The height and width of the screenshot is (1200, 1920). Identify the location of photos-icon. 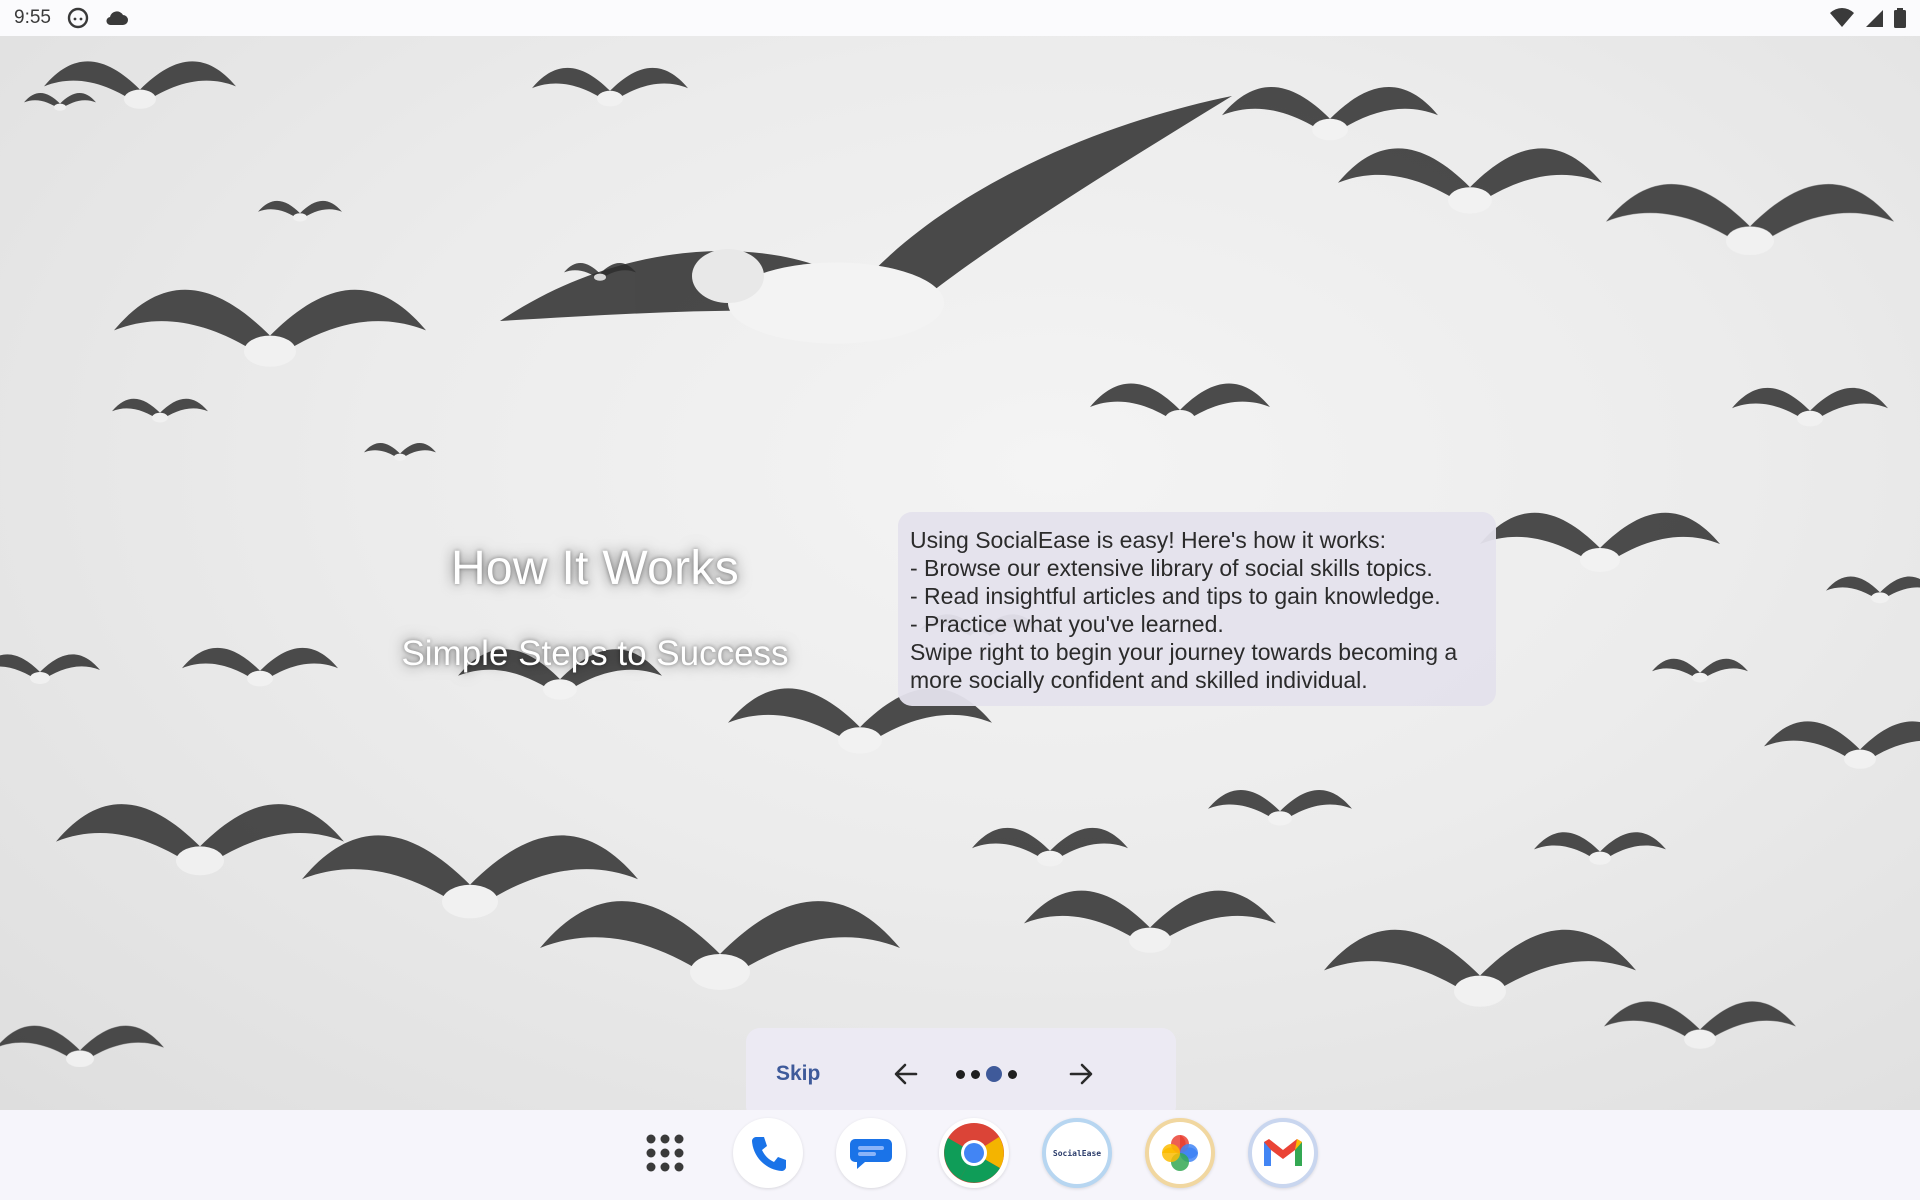
(1180, 1153).